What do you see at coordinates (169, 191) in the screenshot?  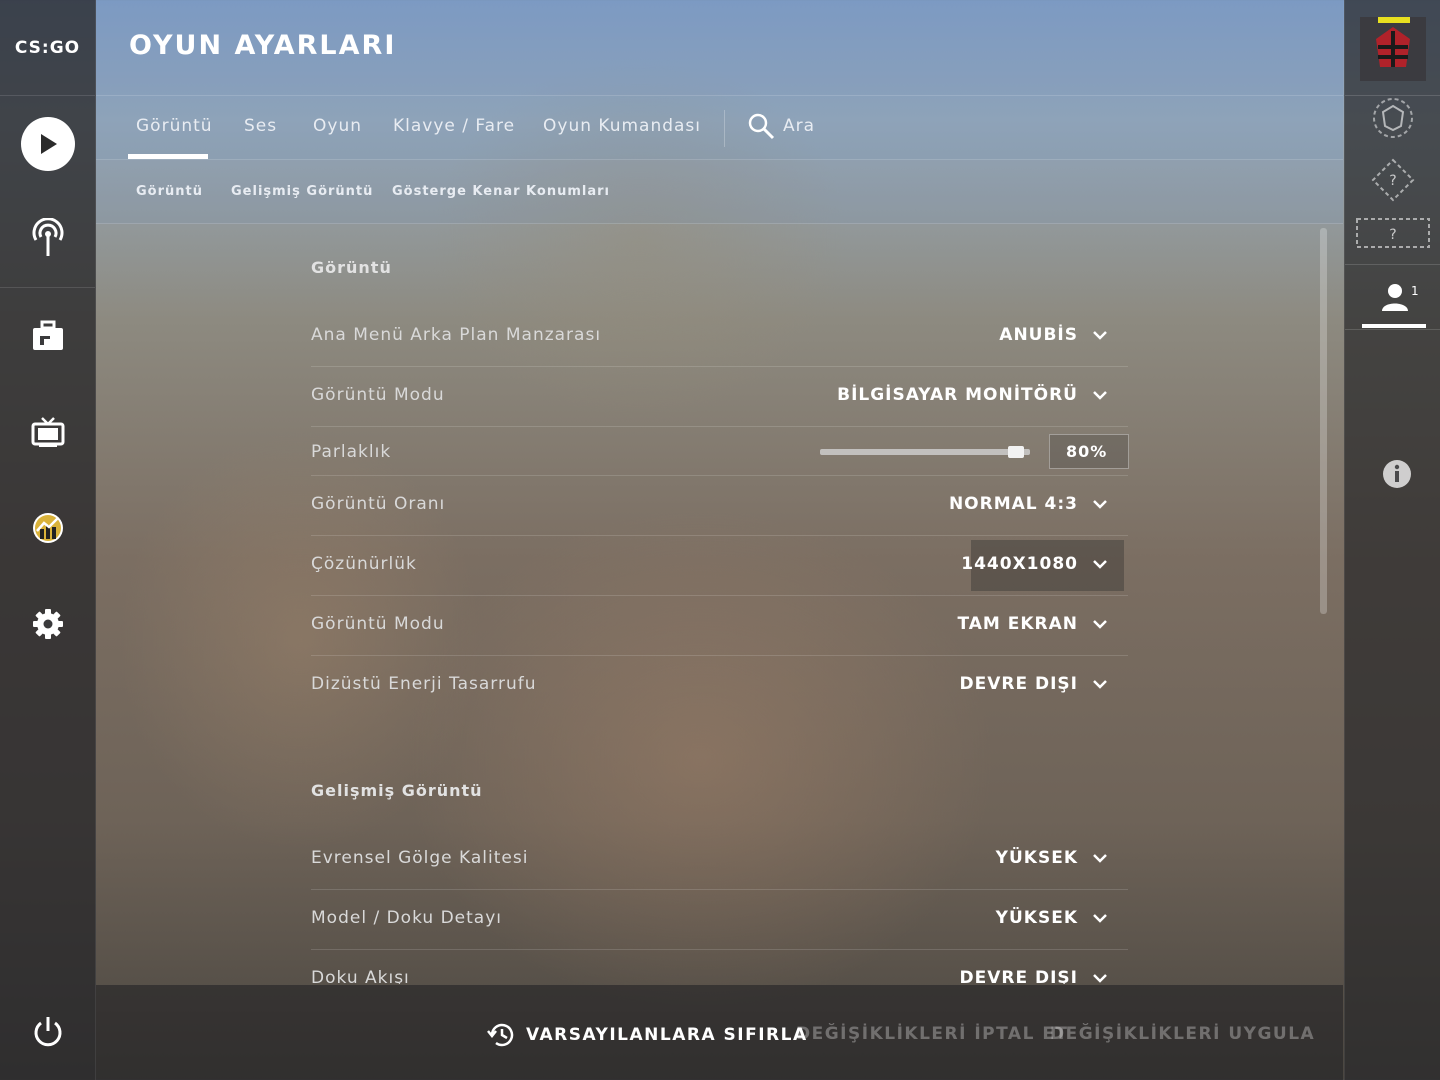 I see `subtab-display: Görüntü` at bounding box center [169, 191].